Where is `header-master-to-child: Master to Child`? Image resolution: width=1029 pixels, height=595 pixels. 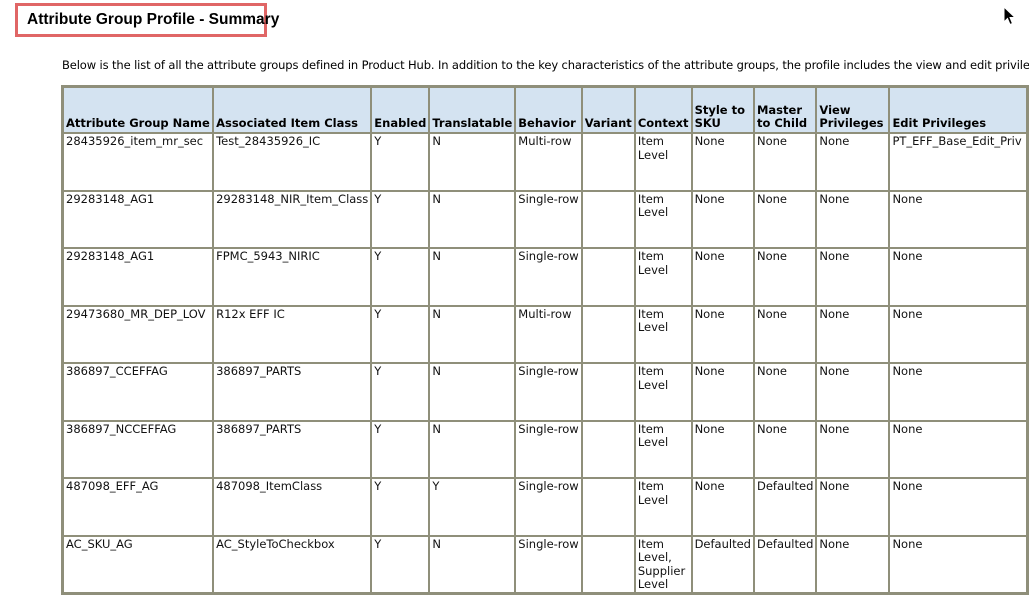
header-master-to-child: Master to Child is located at coordinates (785, 110).